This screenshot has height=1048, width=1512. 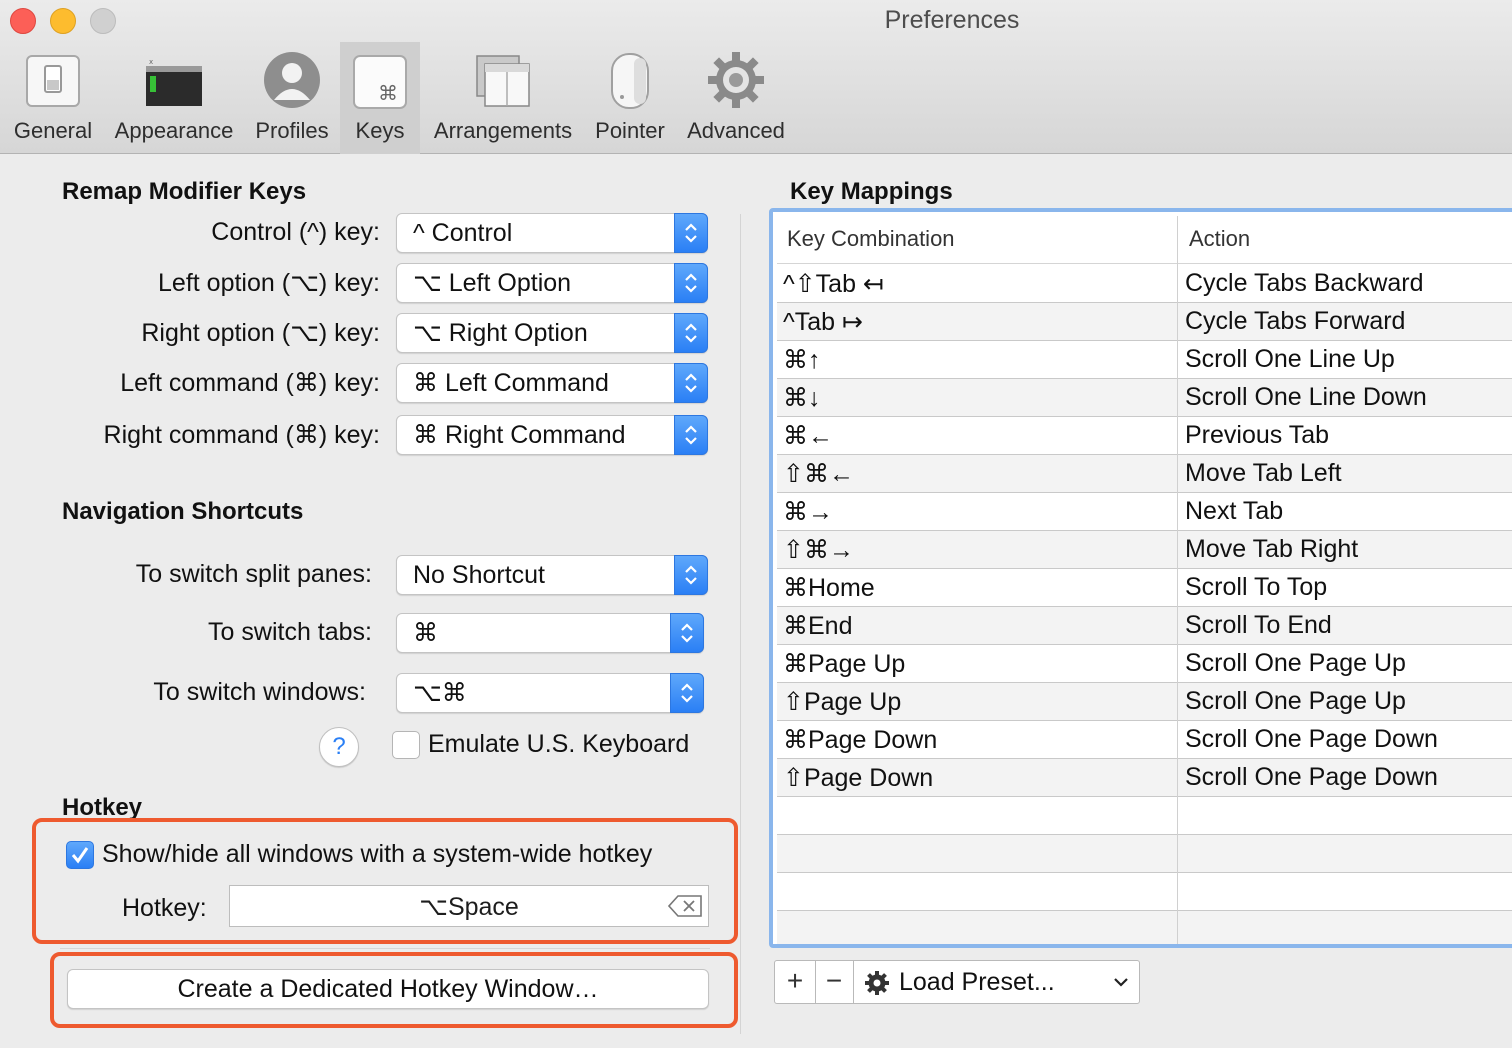 I want to click on tab-appearance: x Appearance, so click(x=174, y=98).